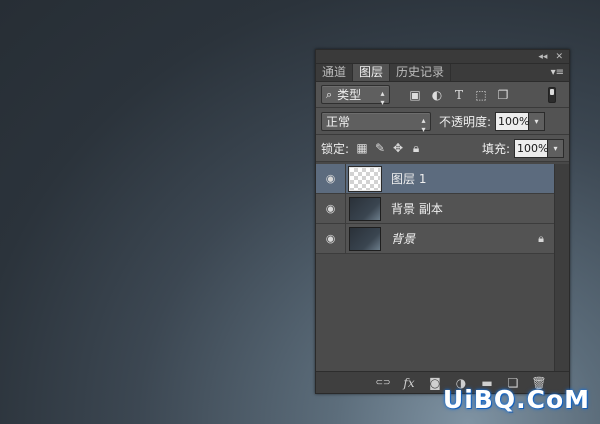 The height and width of the screenshot is (424, 600). What do you see at coordinates (376, 122) in the screenshot?
I see `blend-mode-select: 正常 ▴▾` at bounding box center [376, 122].